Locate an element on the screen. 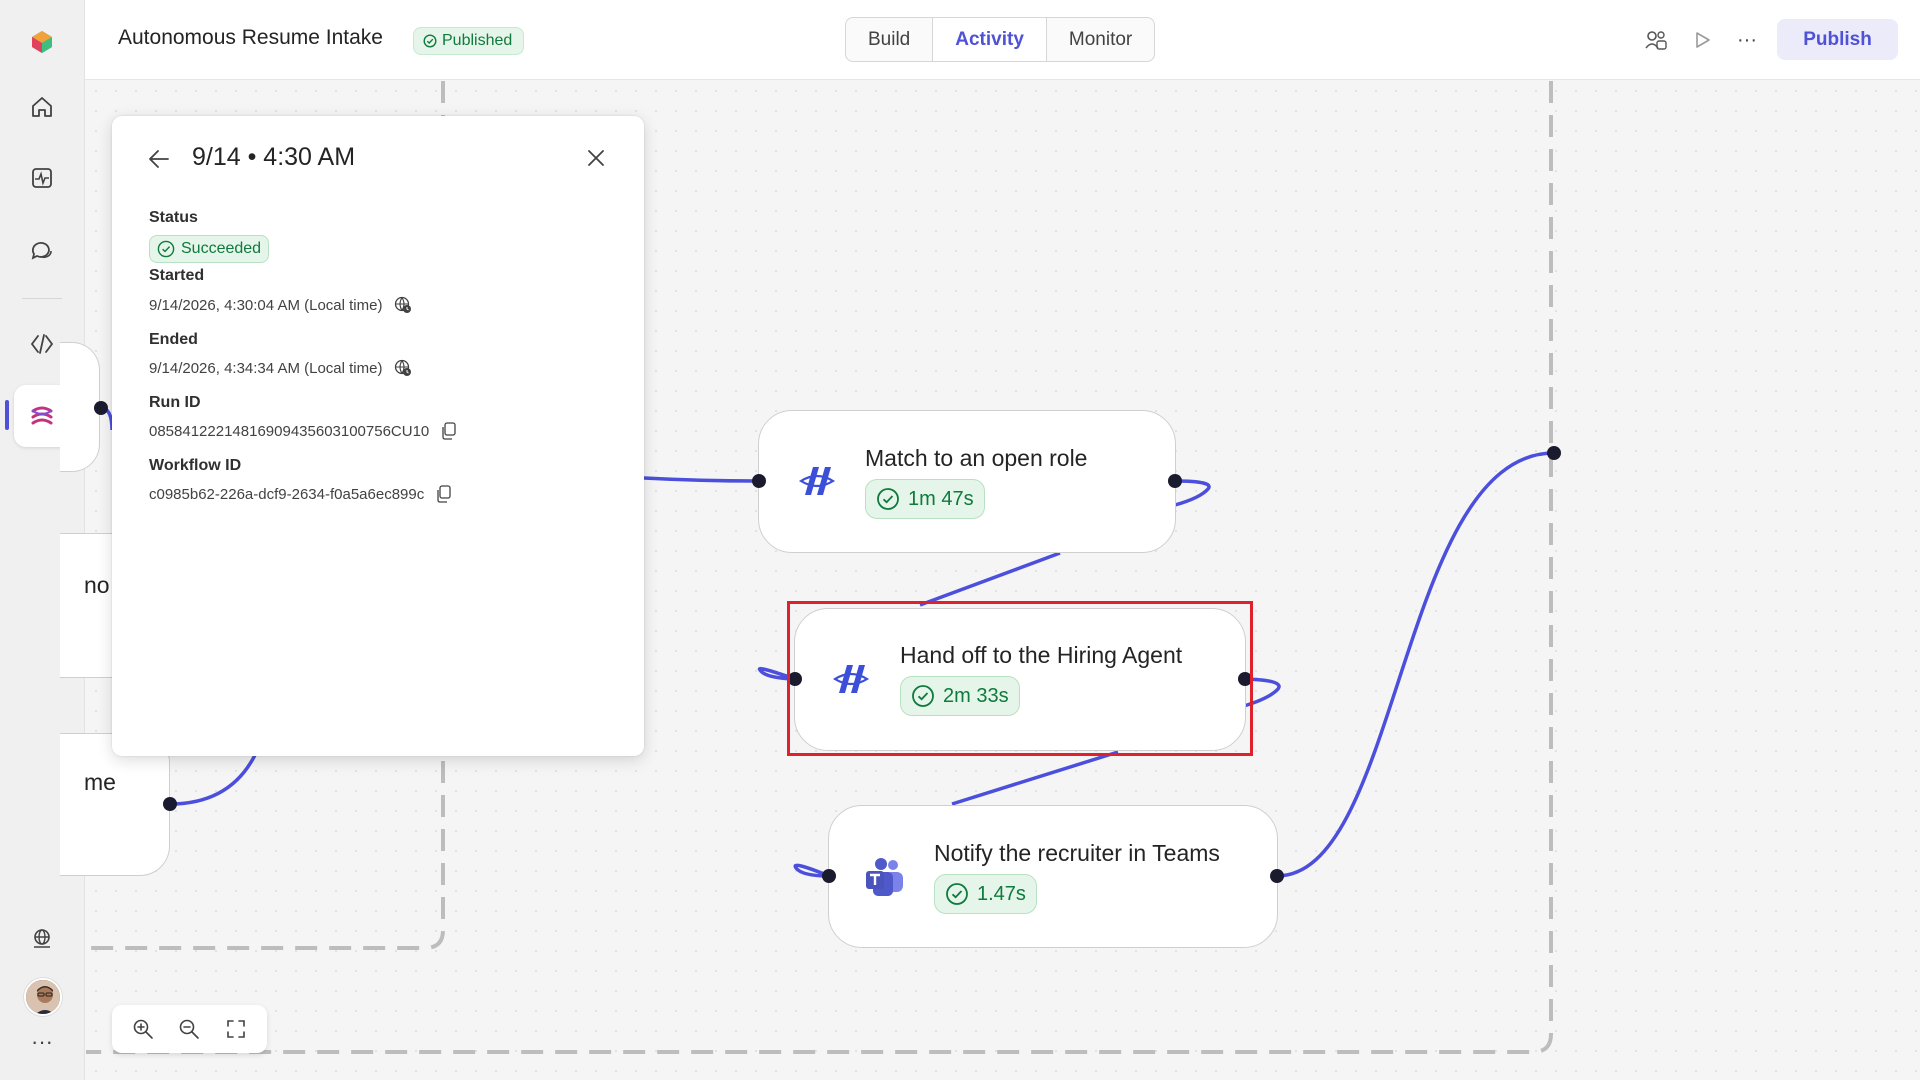 The height and width of the screenshot is (1080, 1920). ended-field: 9/14/2026, 4:34:34 AM (Local time) is located at coordinates (280, 368).